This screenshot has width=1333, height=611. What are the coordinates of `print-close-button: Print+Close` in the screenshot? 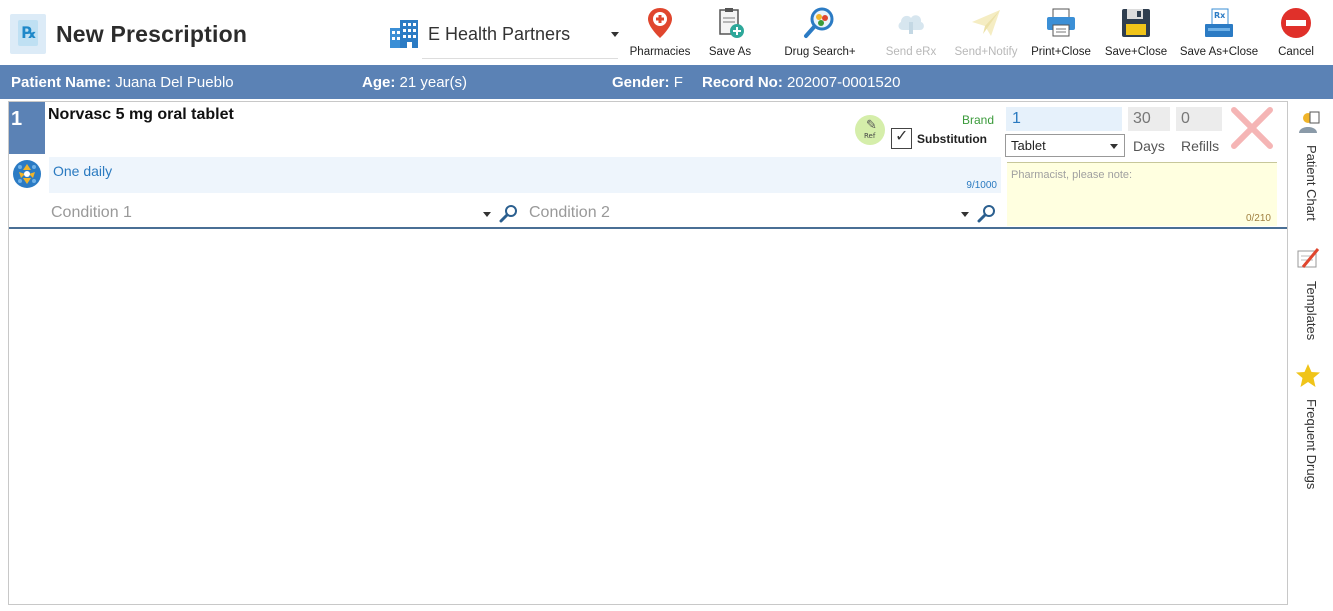 It's located at (1061, 34).